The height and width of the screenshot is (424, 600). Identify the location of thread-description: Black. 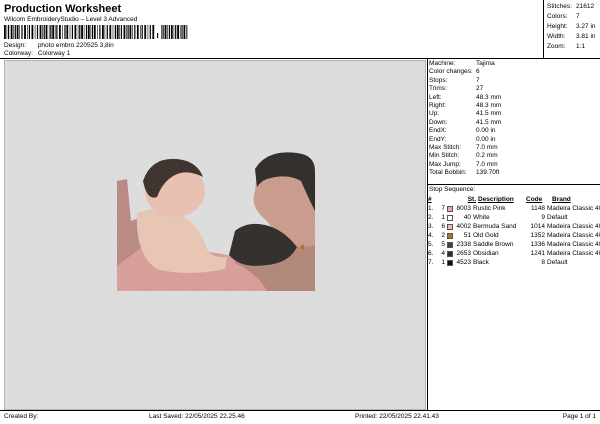
(481, 262).